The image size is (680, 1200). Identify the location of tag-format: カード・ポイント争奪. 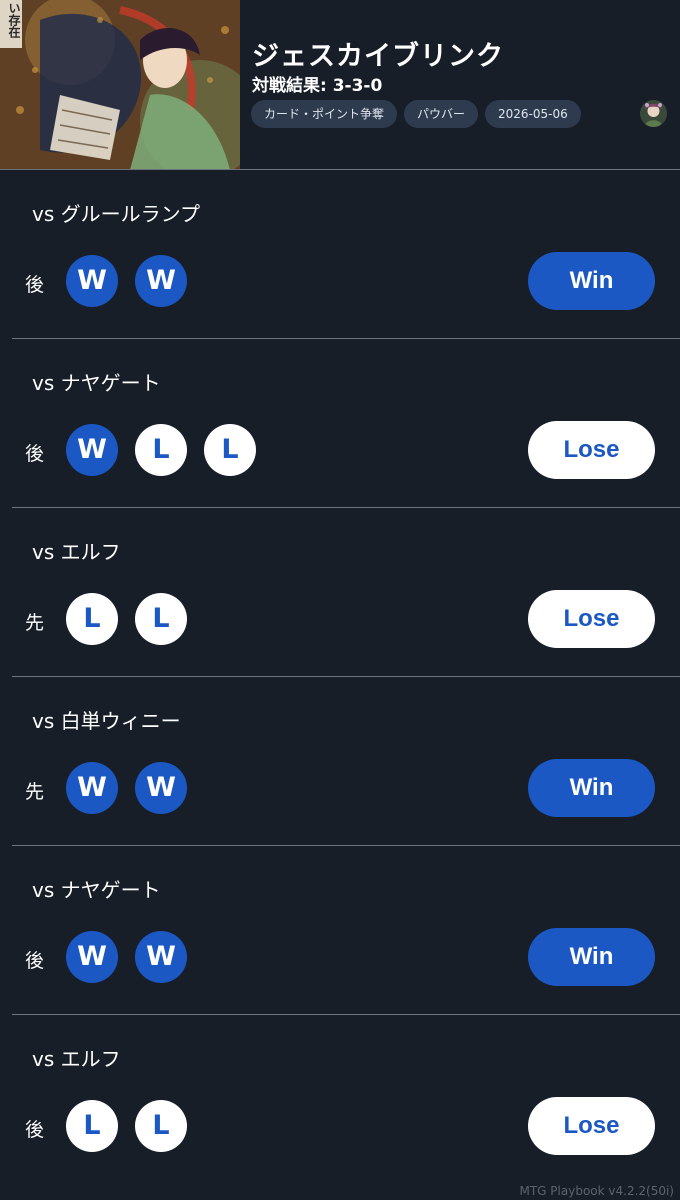
(324, 114).